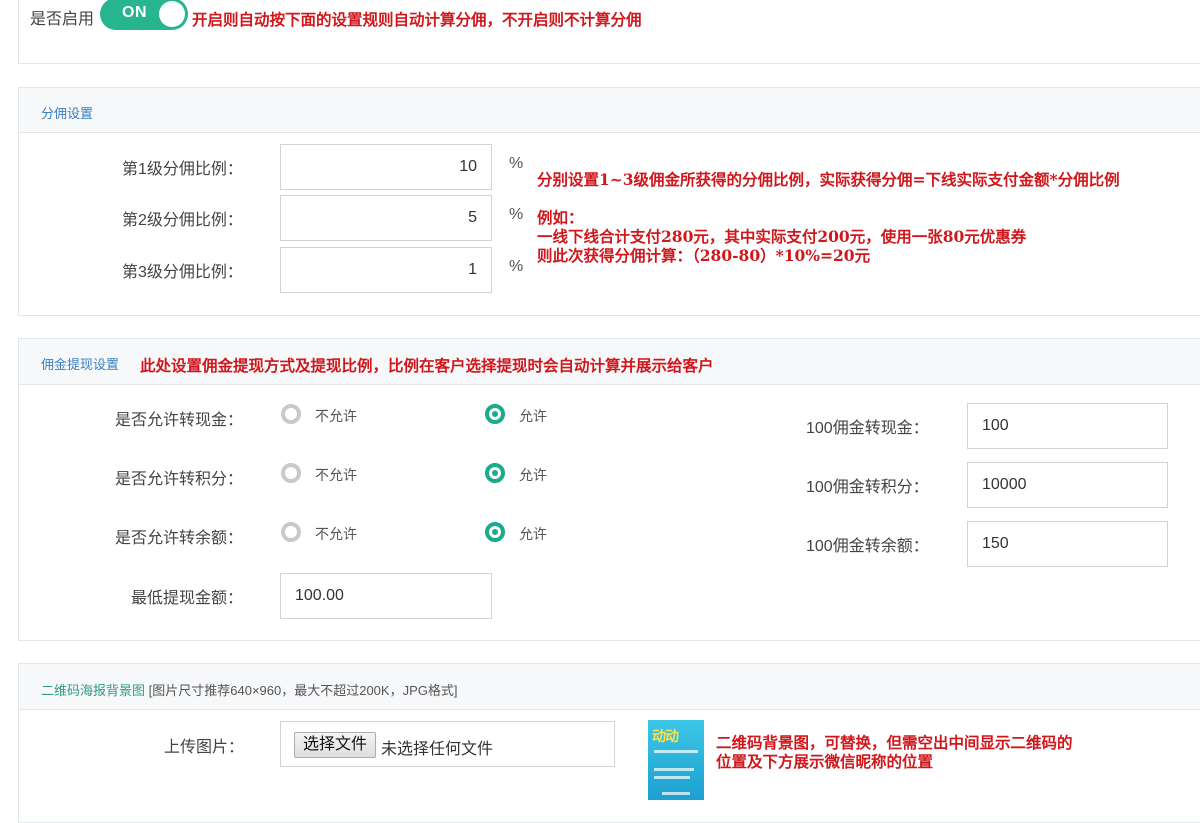 This screenshot has width=1200, height=823. I want to click on withdraw-balance-deny-radio, so click(291, 532).